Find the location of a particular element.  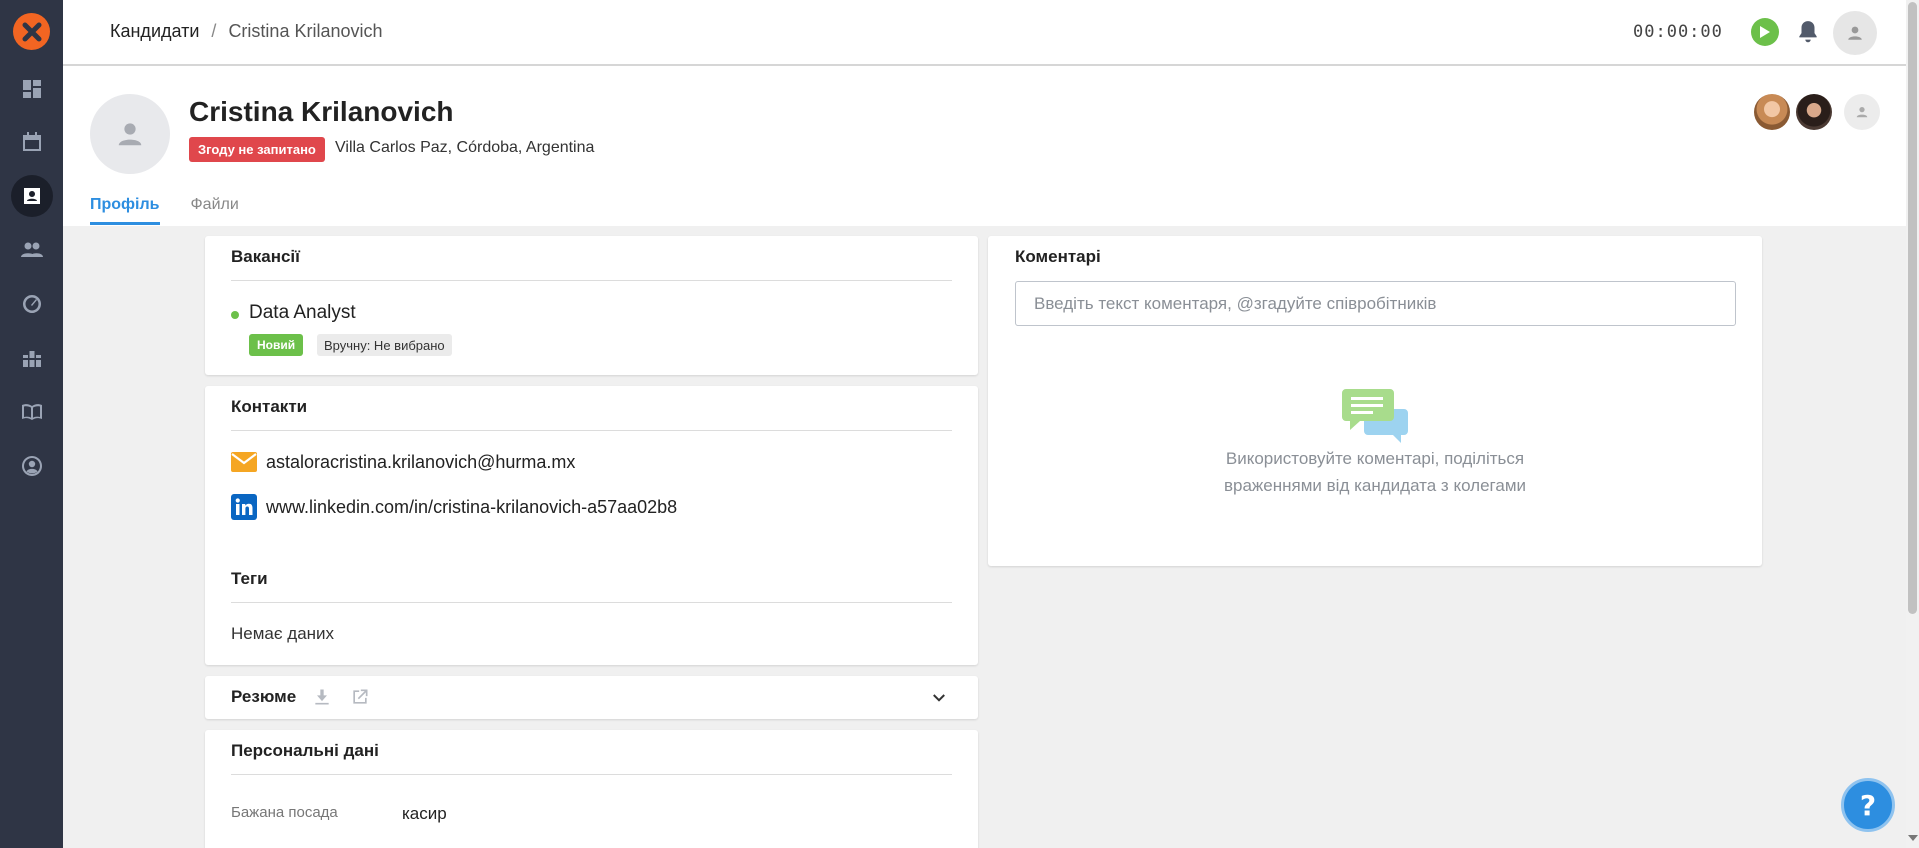

vacancy-name: Data Analyst is located at coordinates (302, 313).